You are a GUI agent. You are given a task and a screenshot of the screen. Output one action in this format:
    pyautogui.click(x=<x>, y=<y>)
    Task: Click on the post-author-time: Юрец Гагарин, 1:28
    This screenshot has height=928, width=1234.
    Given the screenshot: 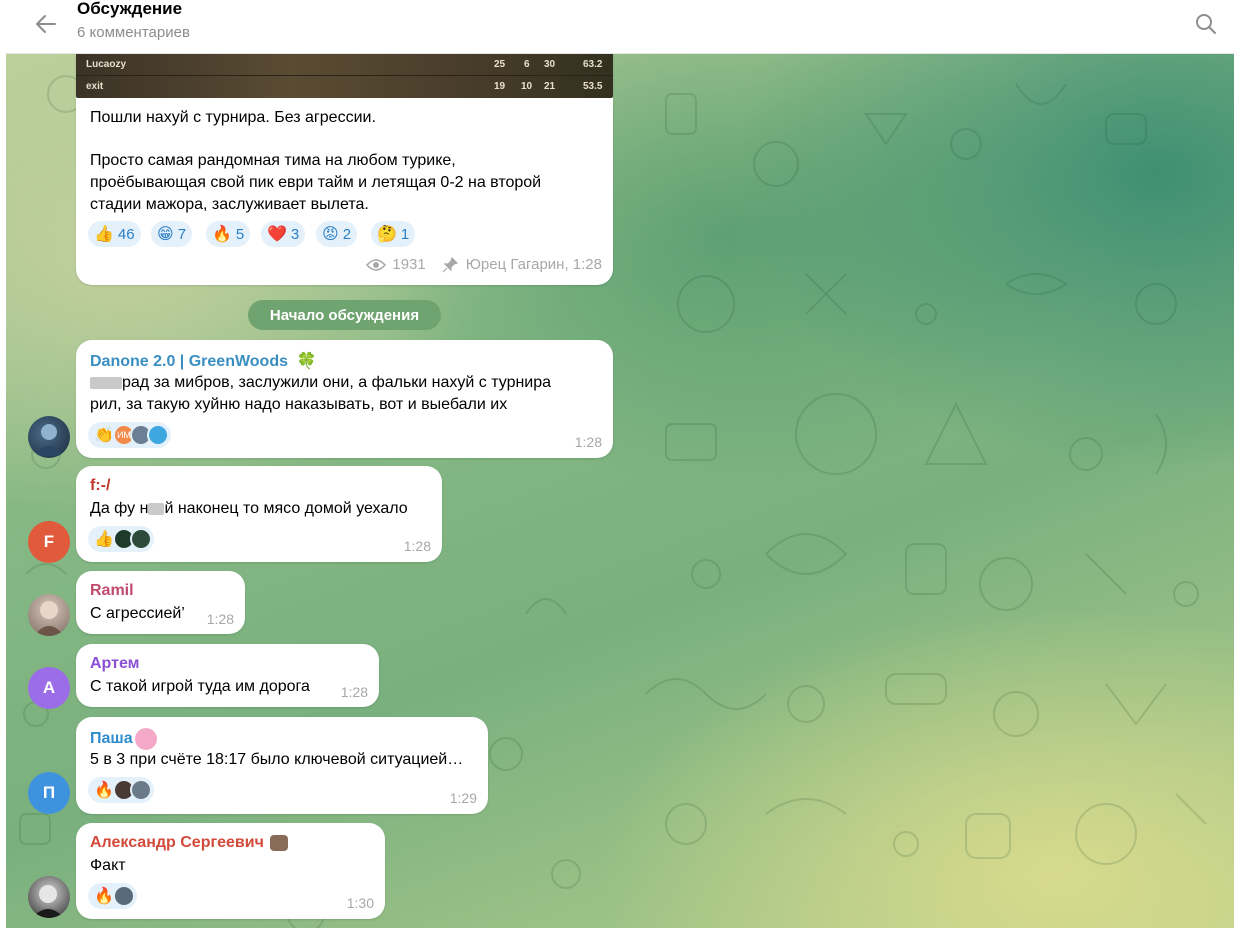 What is the action you would take?
    pyautogui.click(x=533, y=264)
    